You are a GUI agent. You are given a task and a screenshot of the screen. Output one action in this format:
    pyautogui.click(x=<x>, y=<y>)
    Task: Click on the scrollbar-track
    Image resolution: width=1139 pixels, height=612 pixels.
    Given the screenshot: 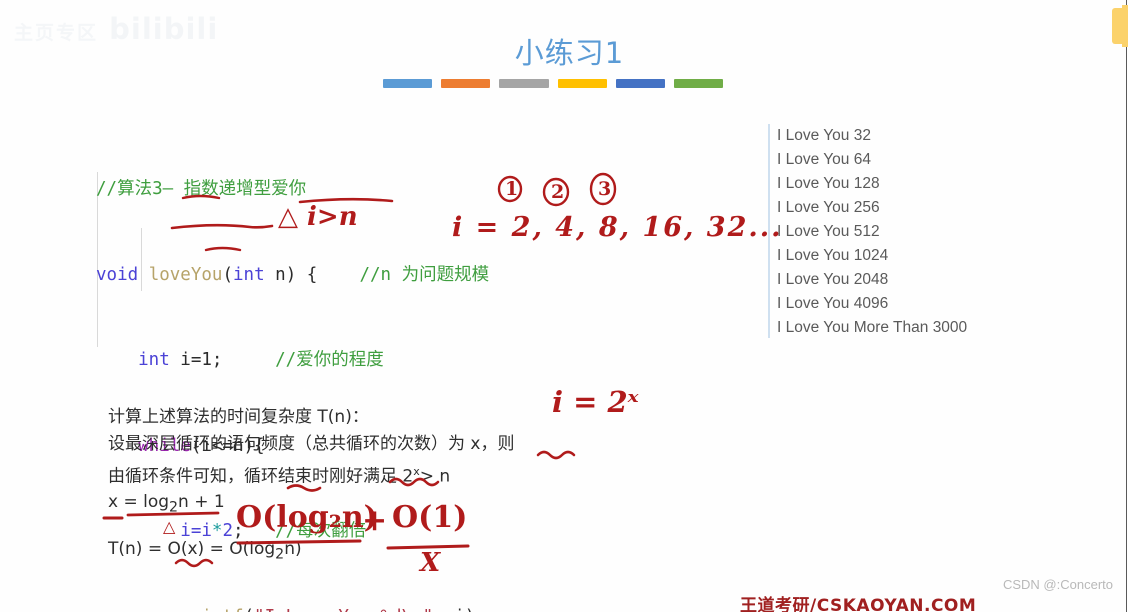 What is the action you would take?
    pyautogui.click(x=1132, y=306)
    